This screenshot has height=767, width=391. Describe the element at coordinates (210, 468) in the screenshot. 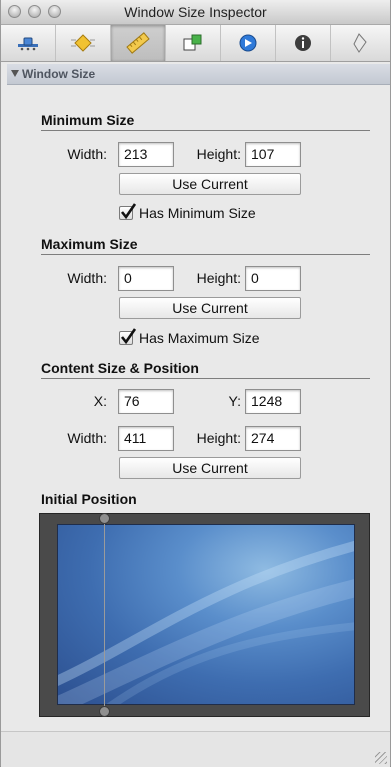

I see `content-use-current-button: Use Current` at that location.